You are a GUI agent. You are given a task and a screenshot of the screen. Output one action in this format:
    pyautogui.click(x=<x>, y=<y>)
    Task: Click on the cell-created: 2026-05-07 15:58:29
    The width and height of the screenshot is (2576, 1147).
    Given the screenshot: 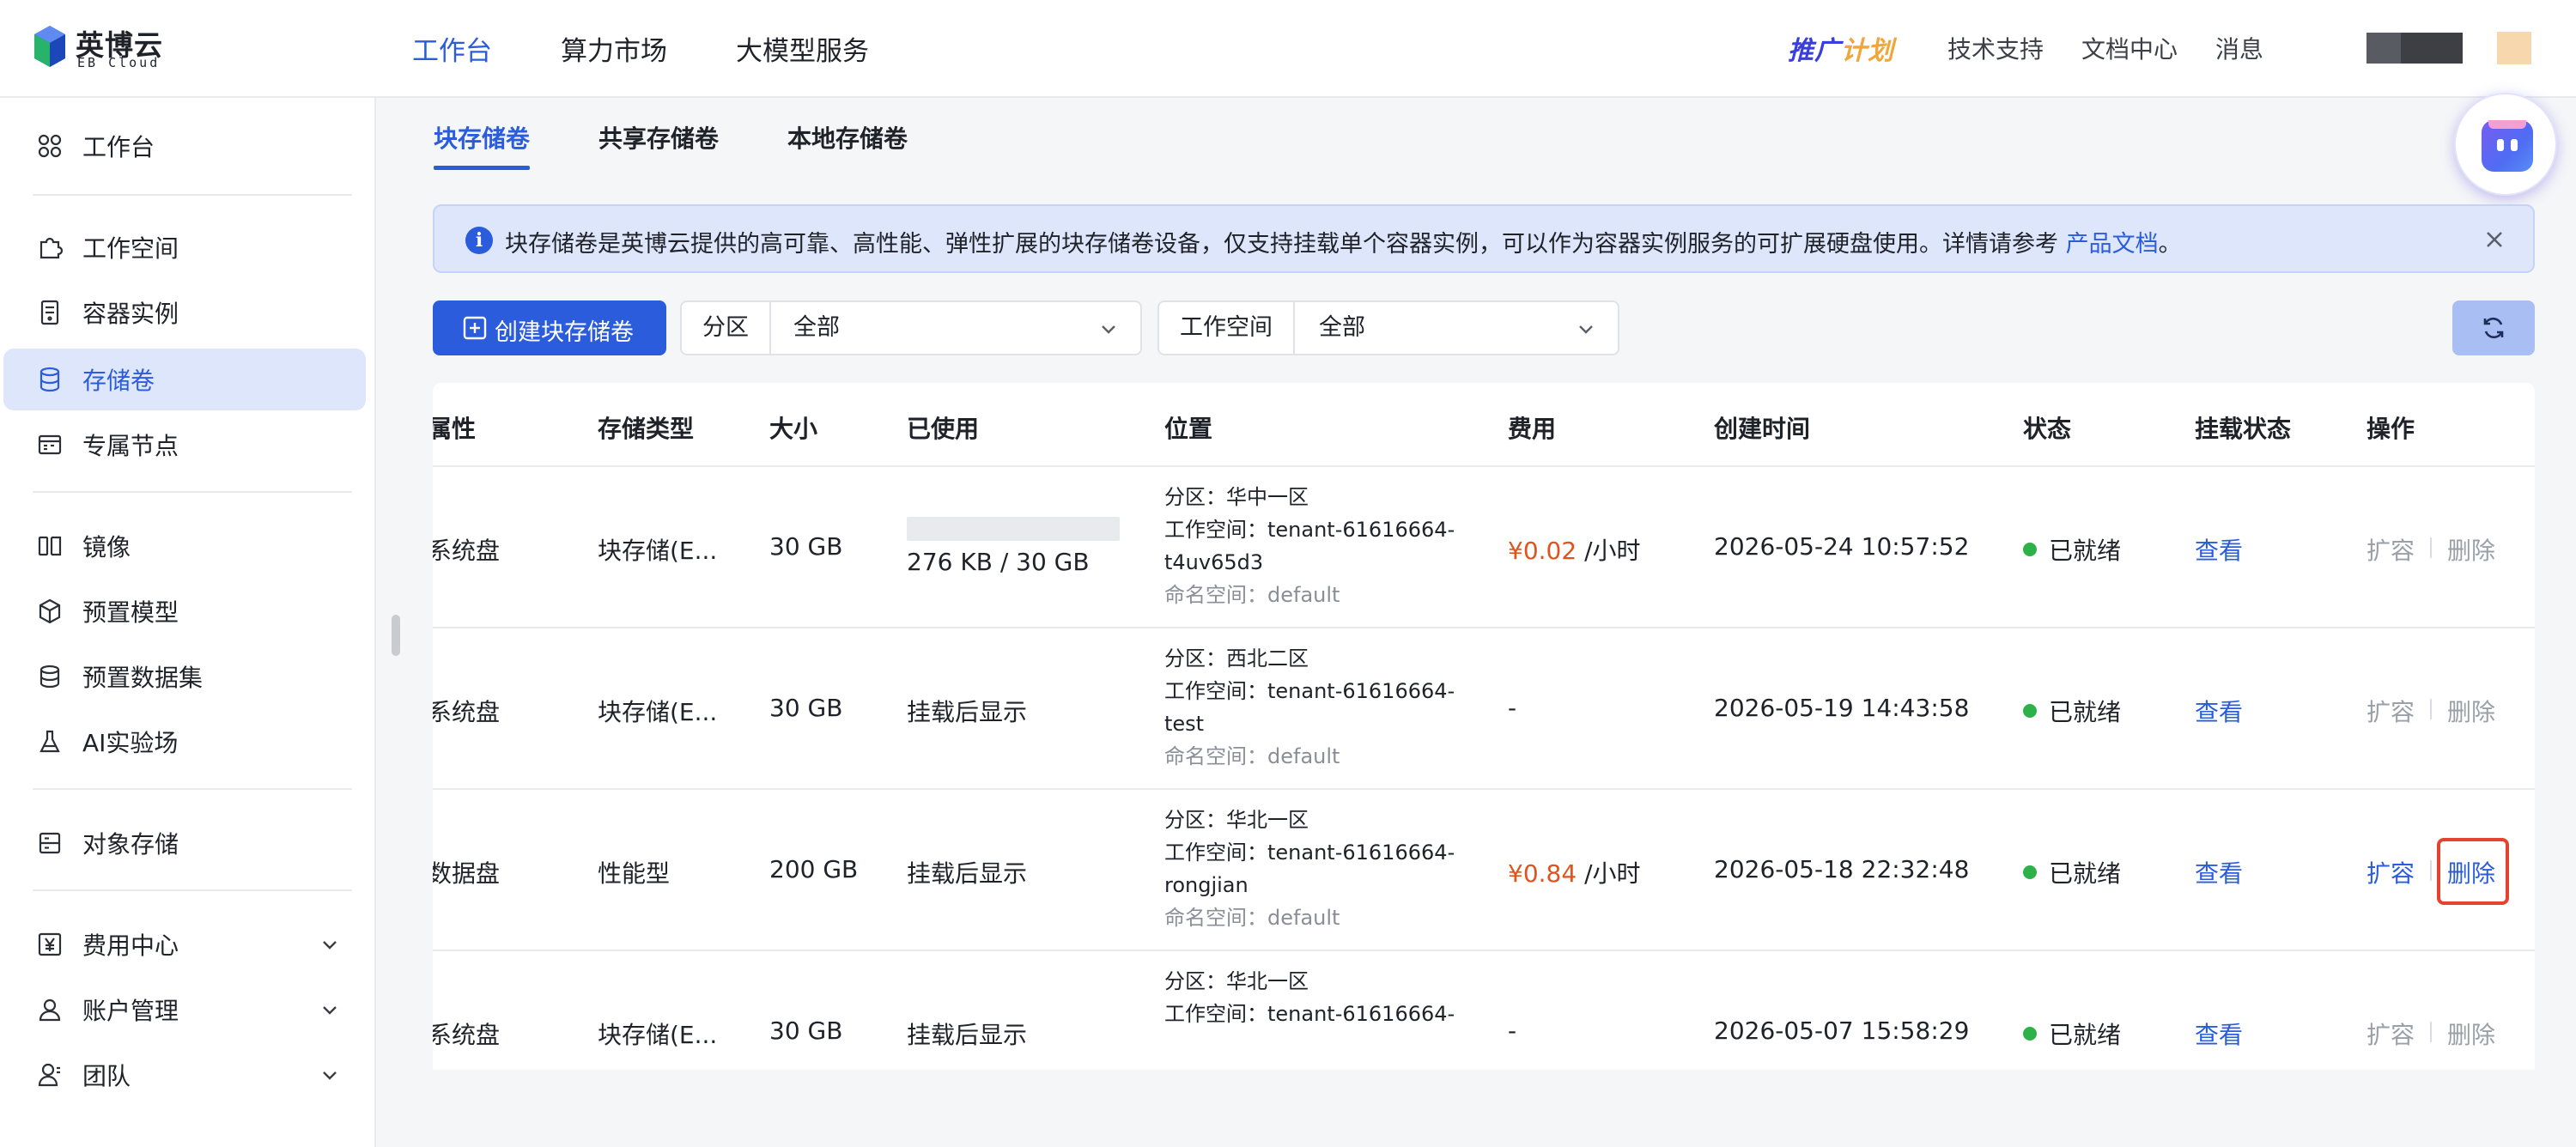 What is the action you would take?
    pyautogui.click(x=1842, y=1031)
    